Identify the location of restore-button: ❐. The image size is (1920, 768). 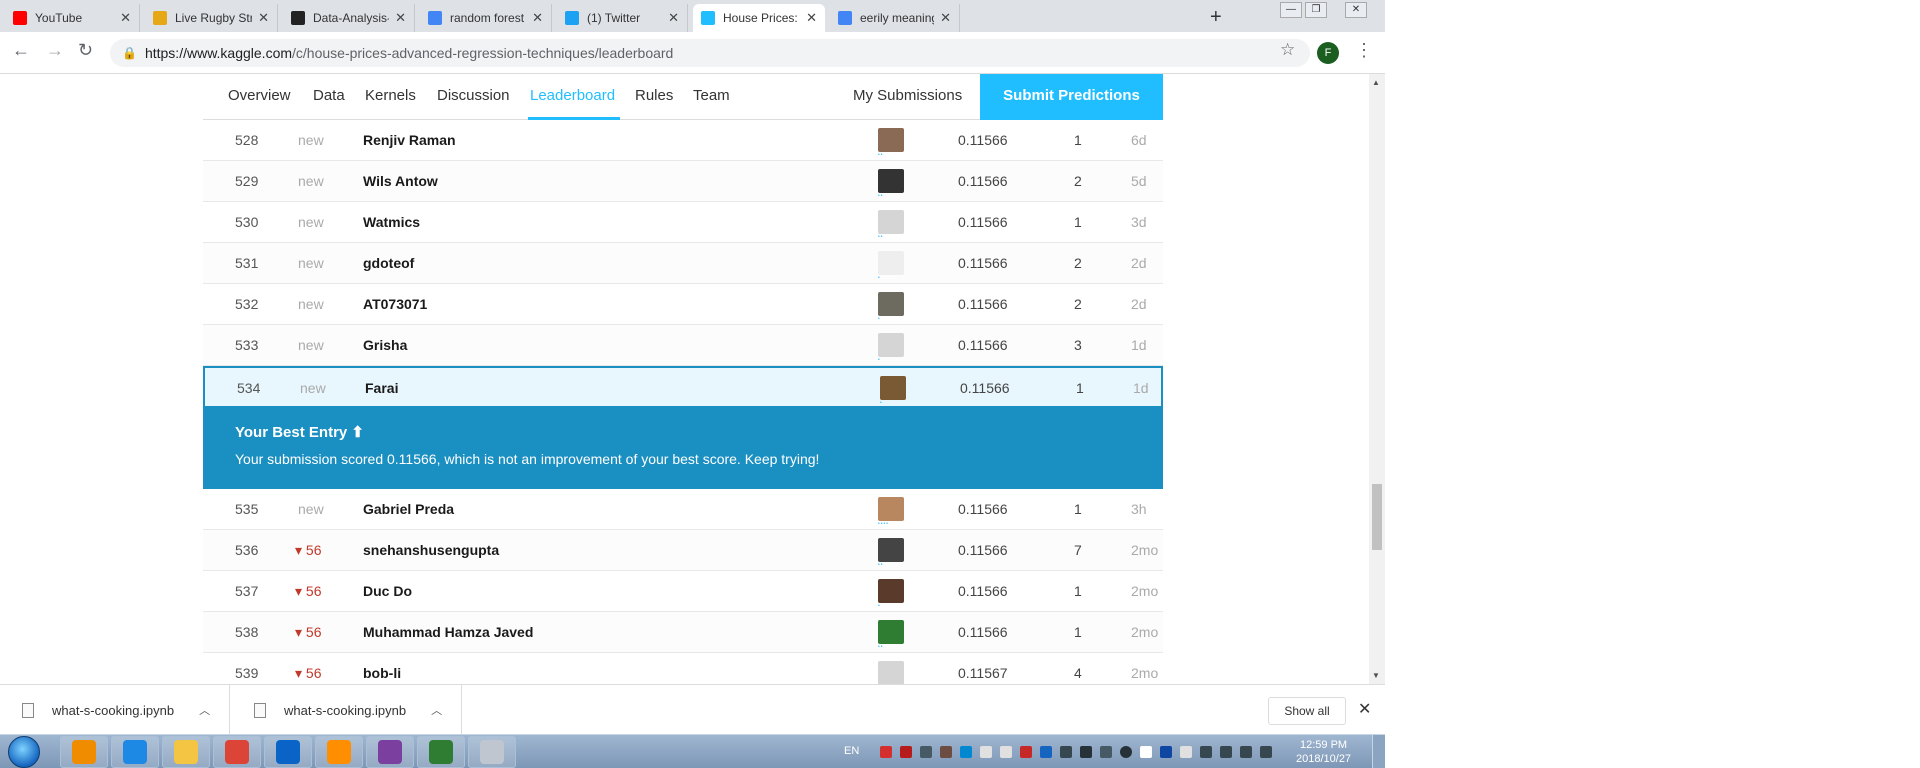
(1316, 10).